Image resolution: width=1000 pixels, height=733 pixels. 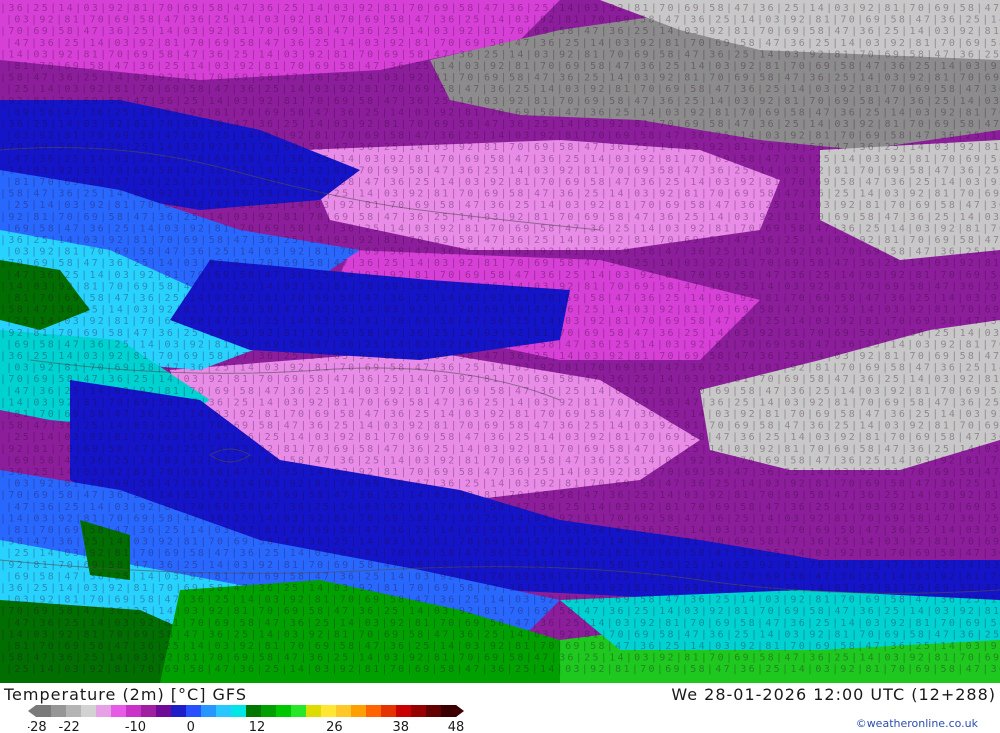 I want to click on legend-min-arrow, so click(x=32, y=711).